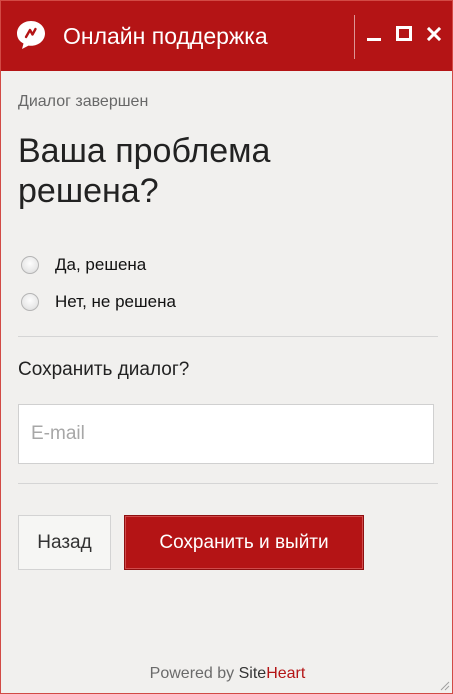 The width and height of the screenshot is (453, 694). Describe the element at coordinates (244, 542) in the screenshot. I see `save-and-exit-button: Сохранить и выйти` at that location.